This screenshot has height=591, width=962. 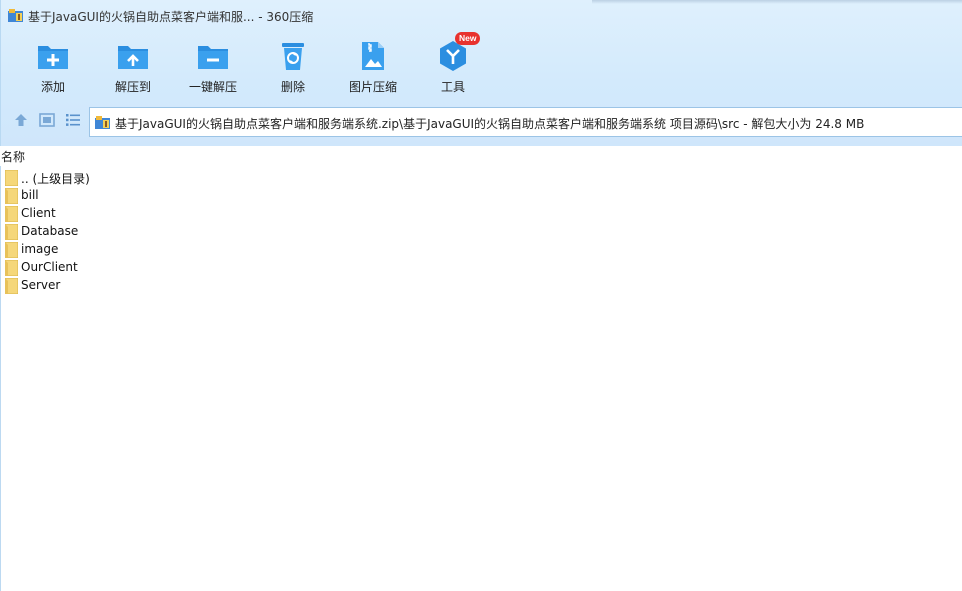 I want to click on add-button: 添加, so click(x=53, y=68).